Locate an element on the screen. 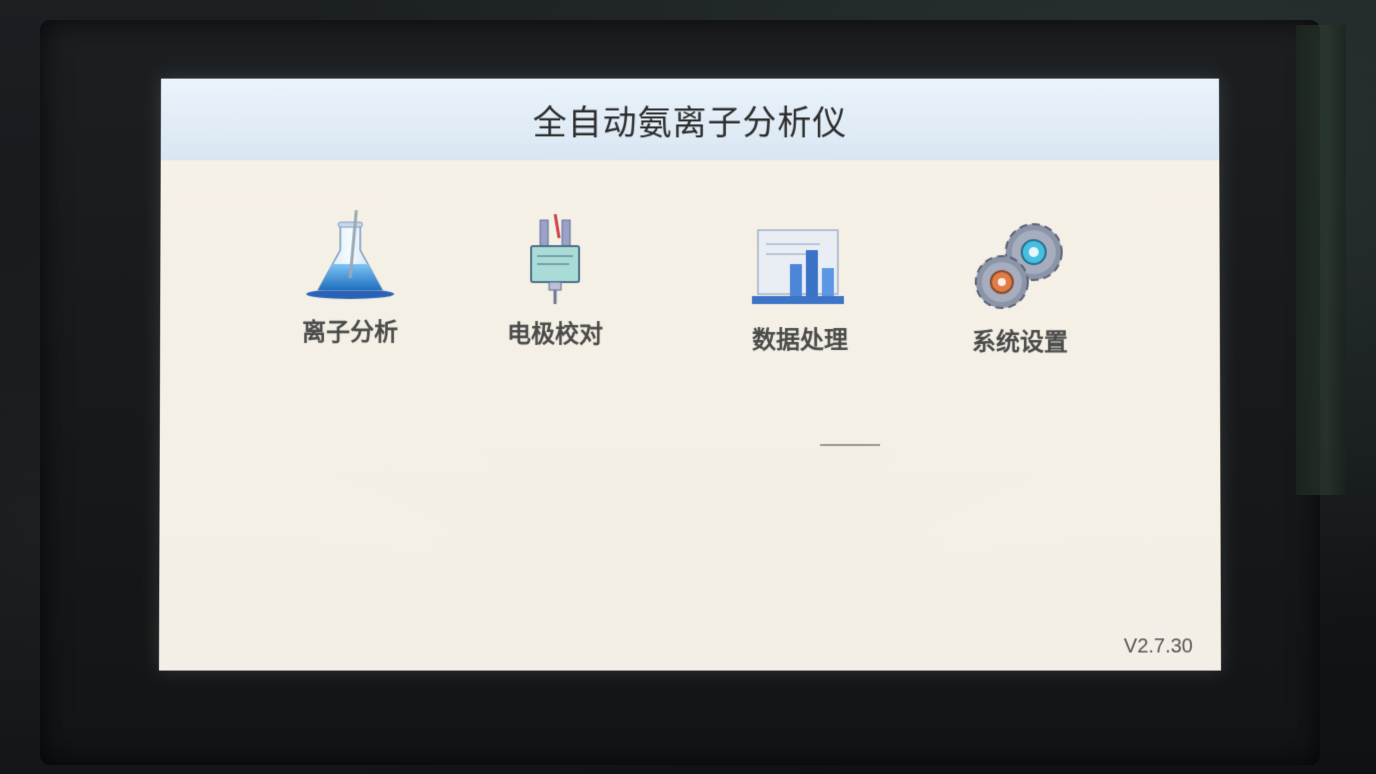 The height and width of the screenshot is (774, 1376). menu-item-ion-analysis: 离子分析 is located at coordinates (350, 276).